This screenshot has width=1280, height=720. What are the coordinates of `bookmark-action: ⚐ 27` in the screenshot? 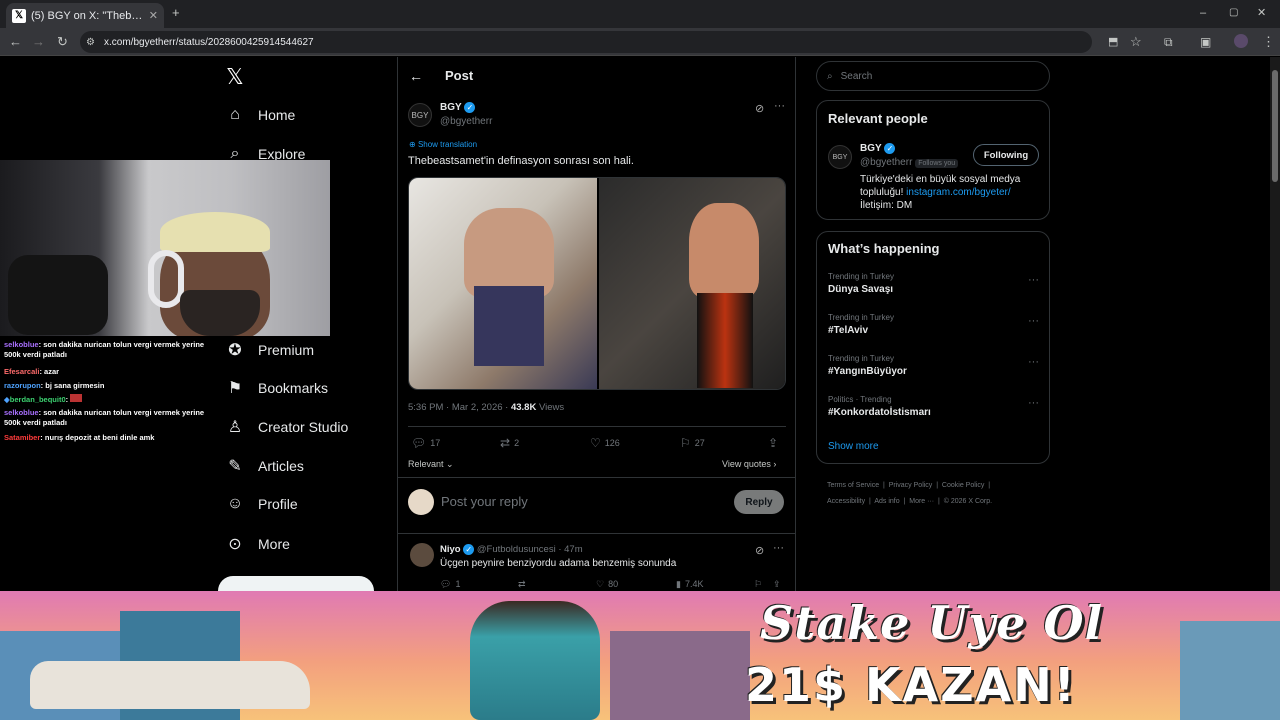 It's located at (692, 443).